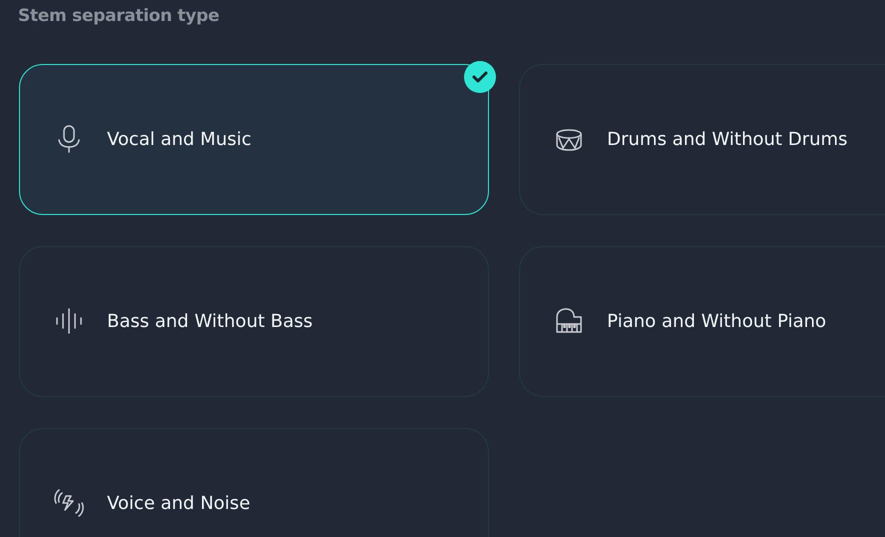 This screenshot has width=885, height=537. I want to click on option-card: Piano and Without Piano, so click(702, 321).